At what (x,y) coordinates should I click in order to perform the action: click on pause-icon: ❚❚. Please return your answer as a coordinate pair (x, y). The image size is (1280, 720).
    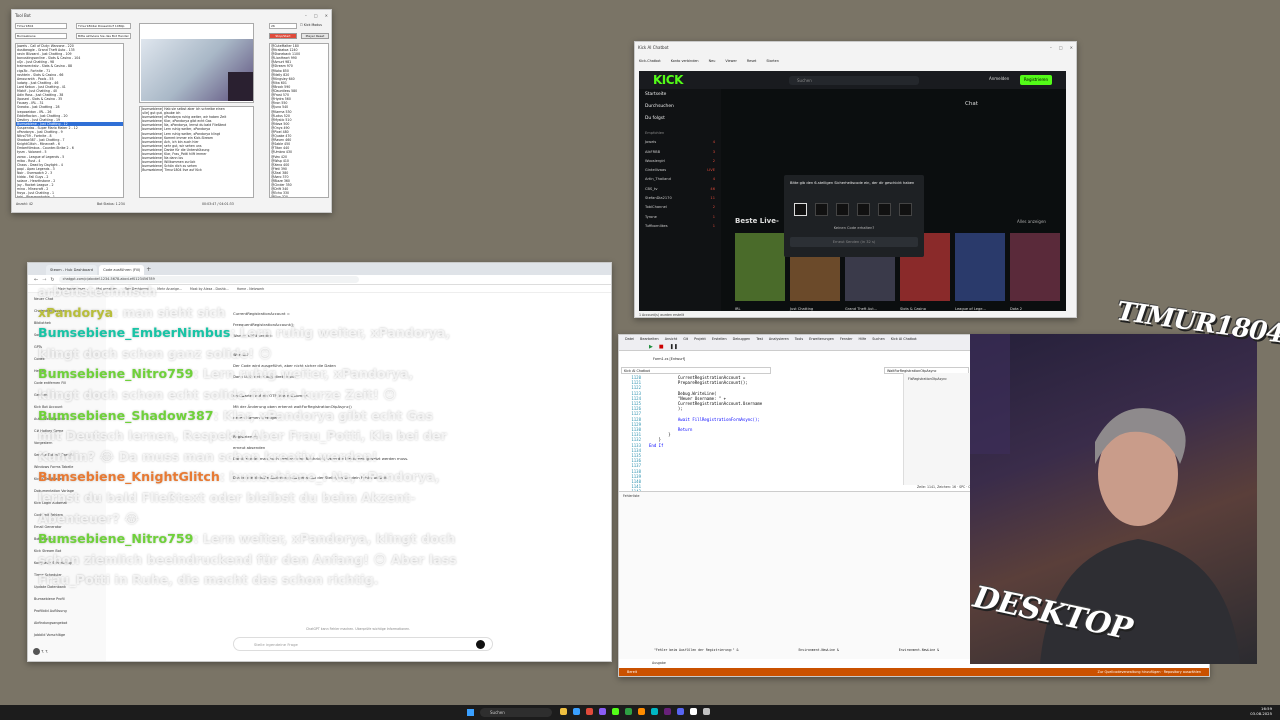
    Looking at the image, I should click on (674, 347).